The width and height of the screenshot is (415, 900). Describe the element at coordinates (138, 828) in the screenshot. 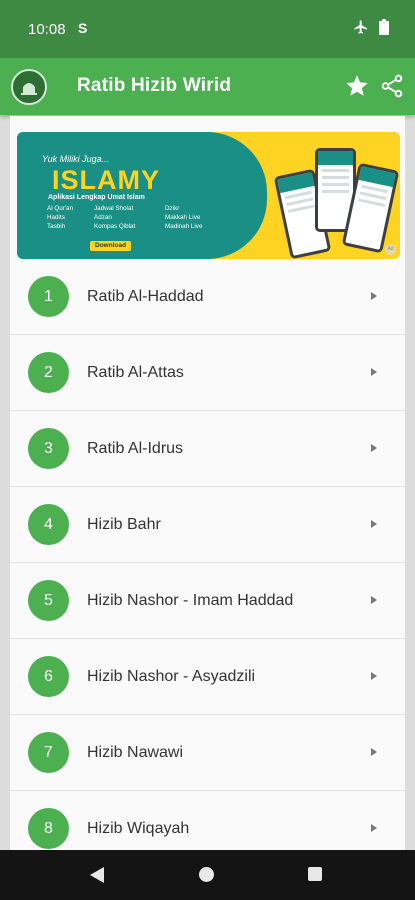

I see `item-label: Hizib Wiqayah` at that location.